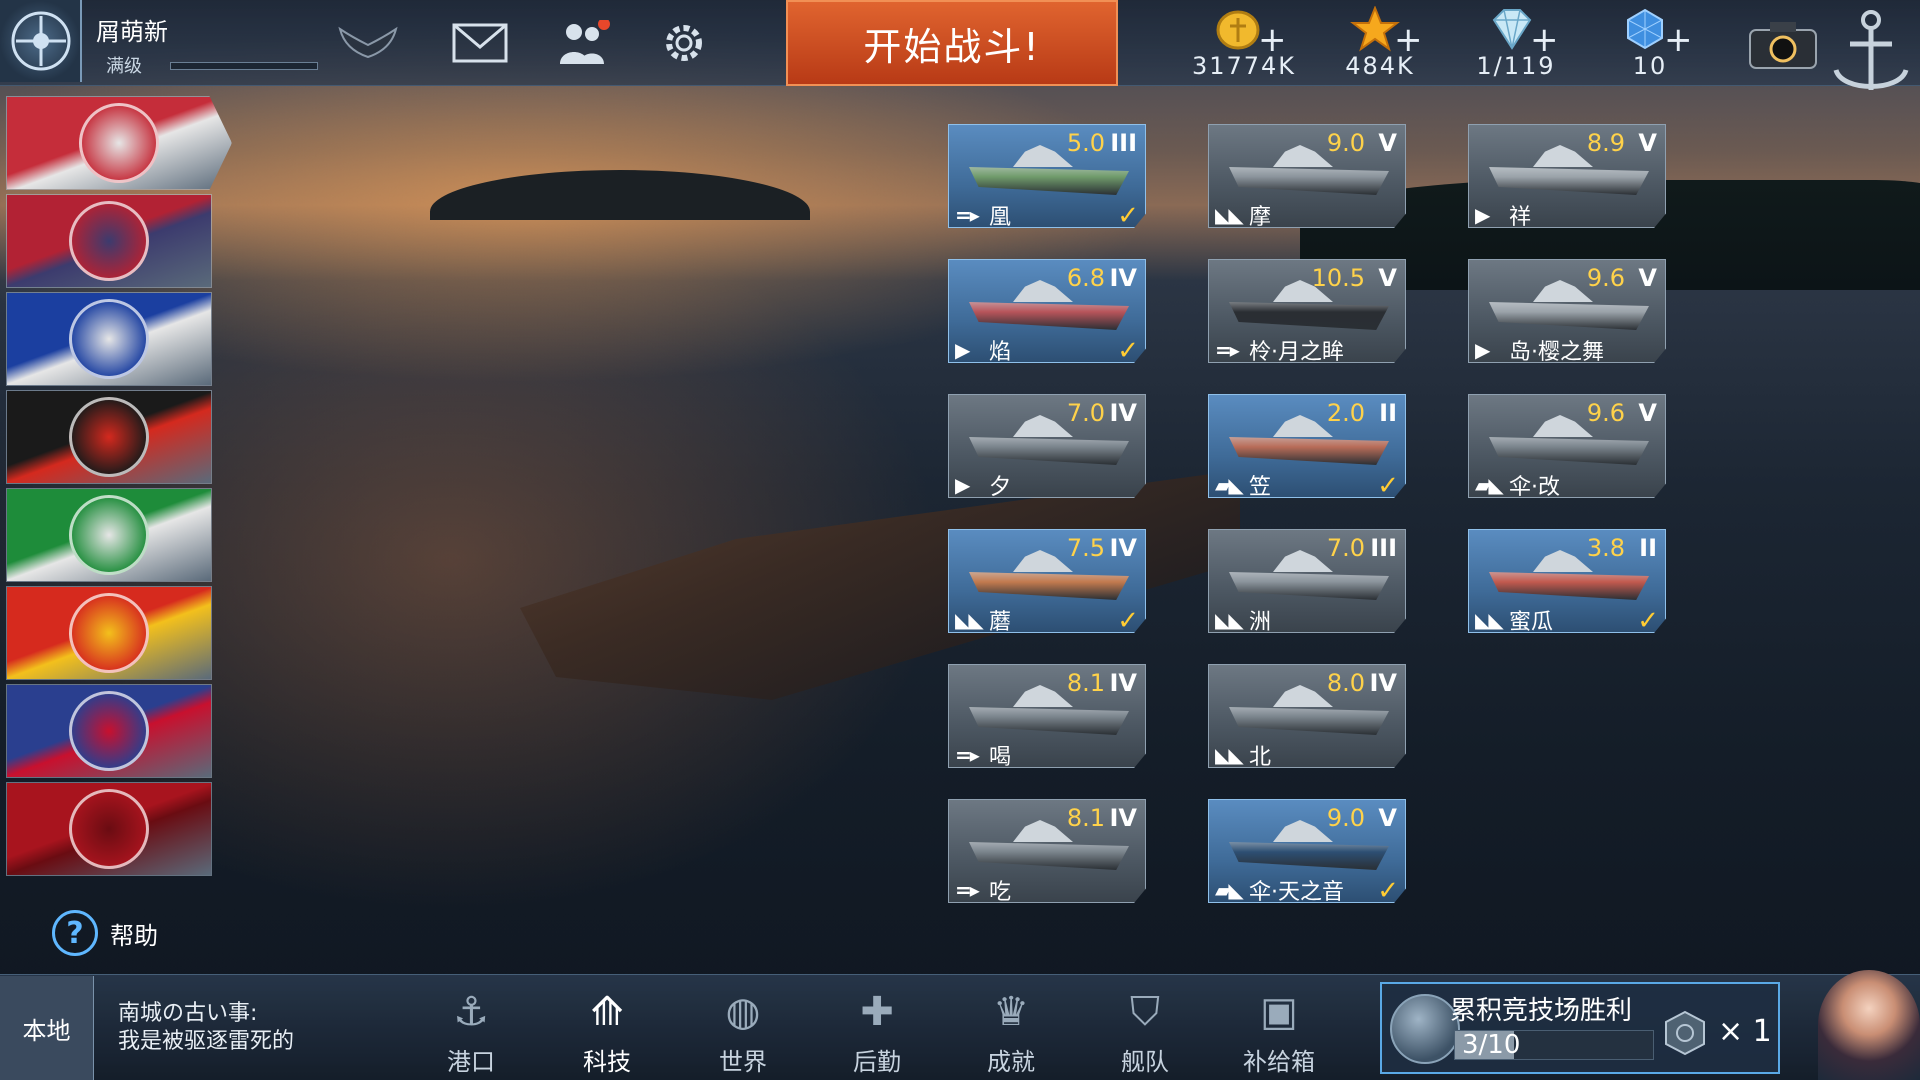 The image size is (1920, 1080). Describe the element at coordinates (1047, 311) in the screenshot. I see `ship-card: 6.8 IV ▶ 焰 ✓` at that location.